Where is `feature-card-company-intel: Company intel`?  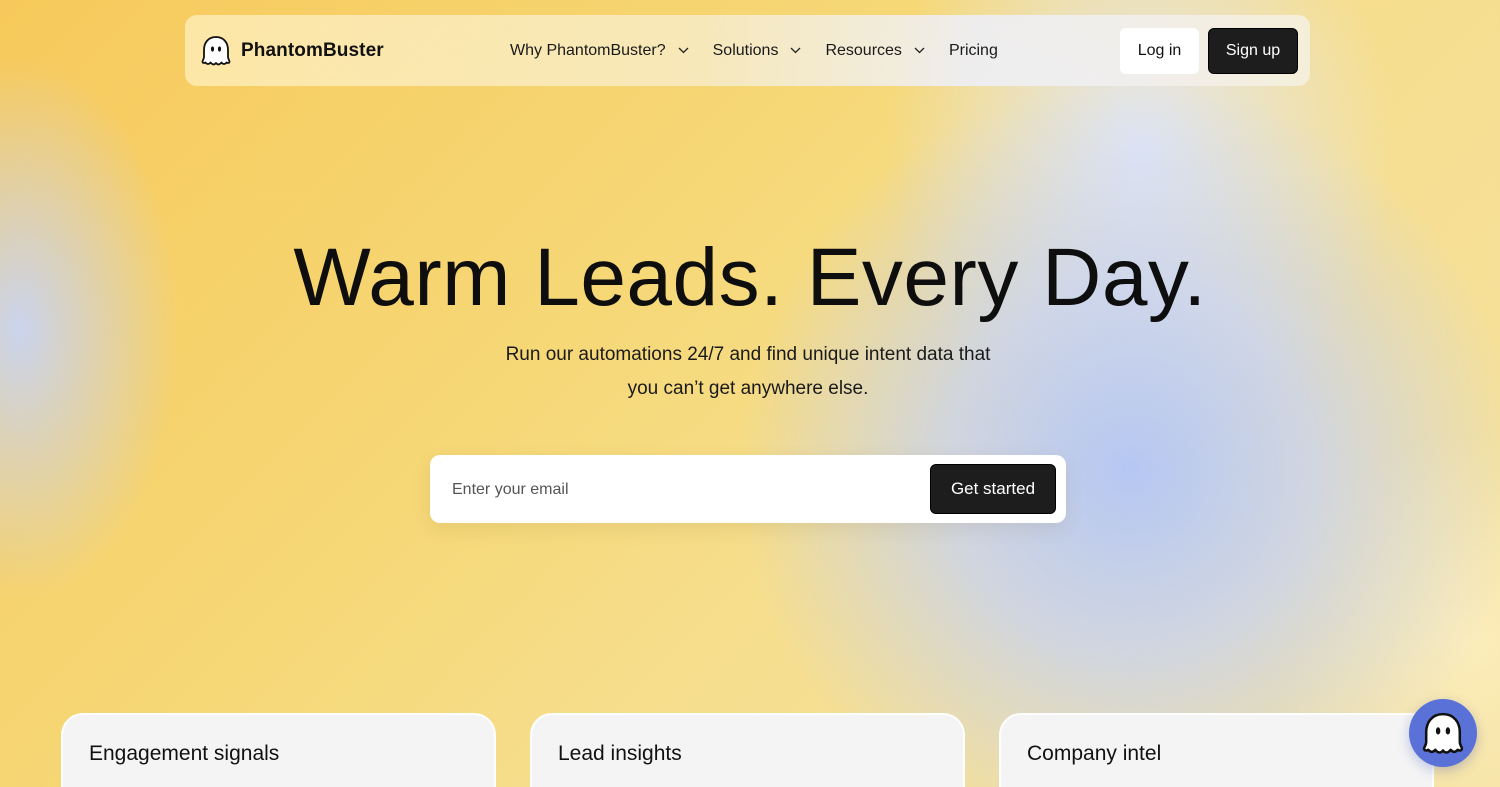
feature-card-company-intel: Company intel is located at coordinates (1216, 750).